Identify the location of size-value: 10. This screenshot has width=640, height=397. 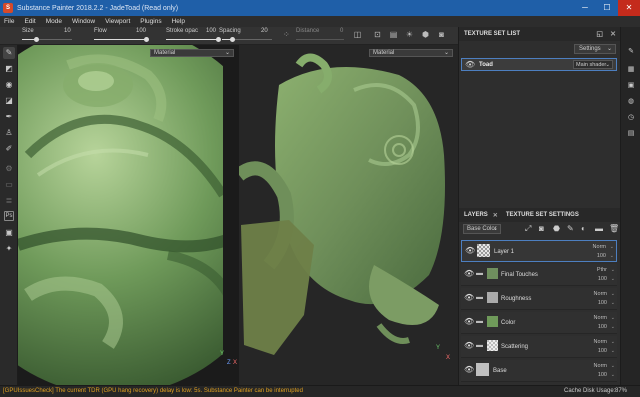
(67, 31).